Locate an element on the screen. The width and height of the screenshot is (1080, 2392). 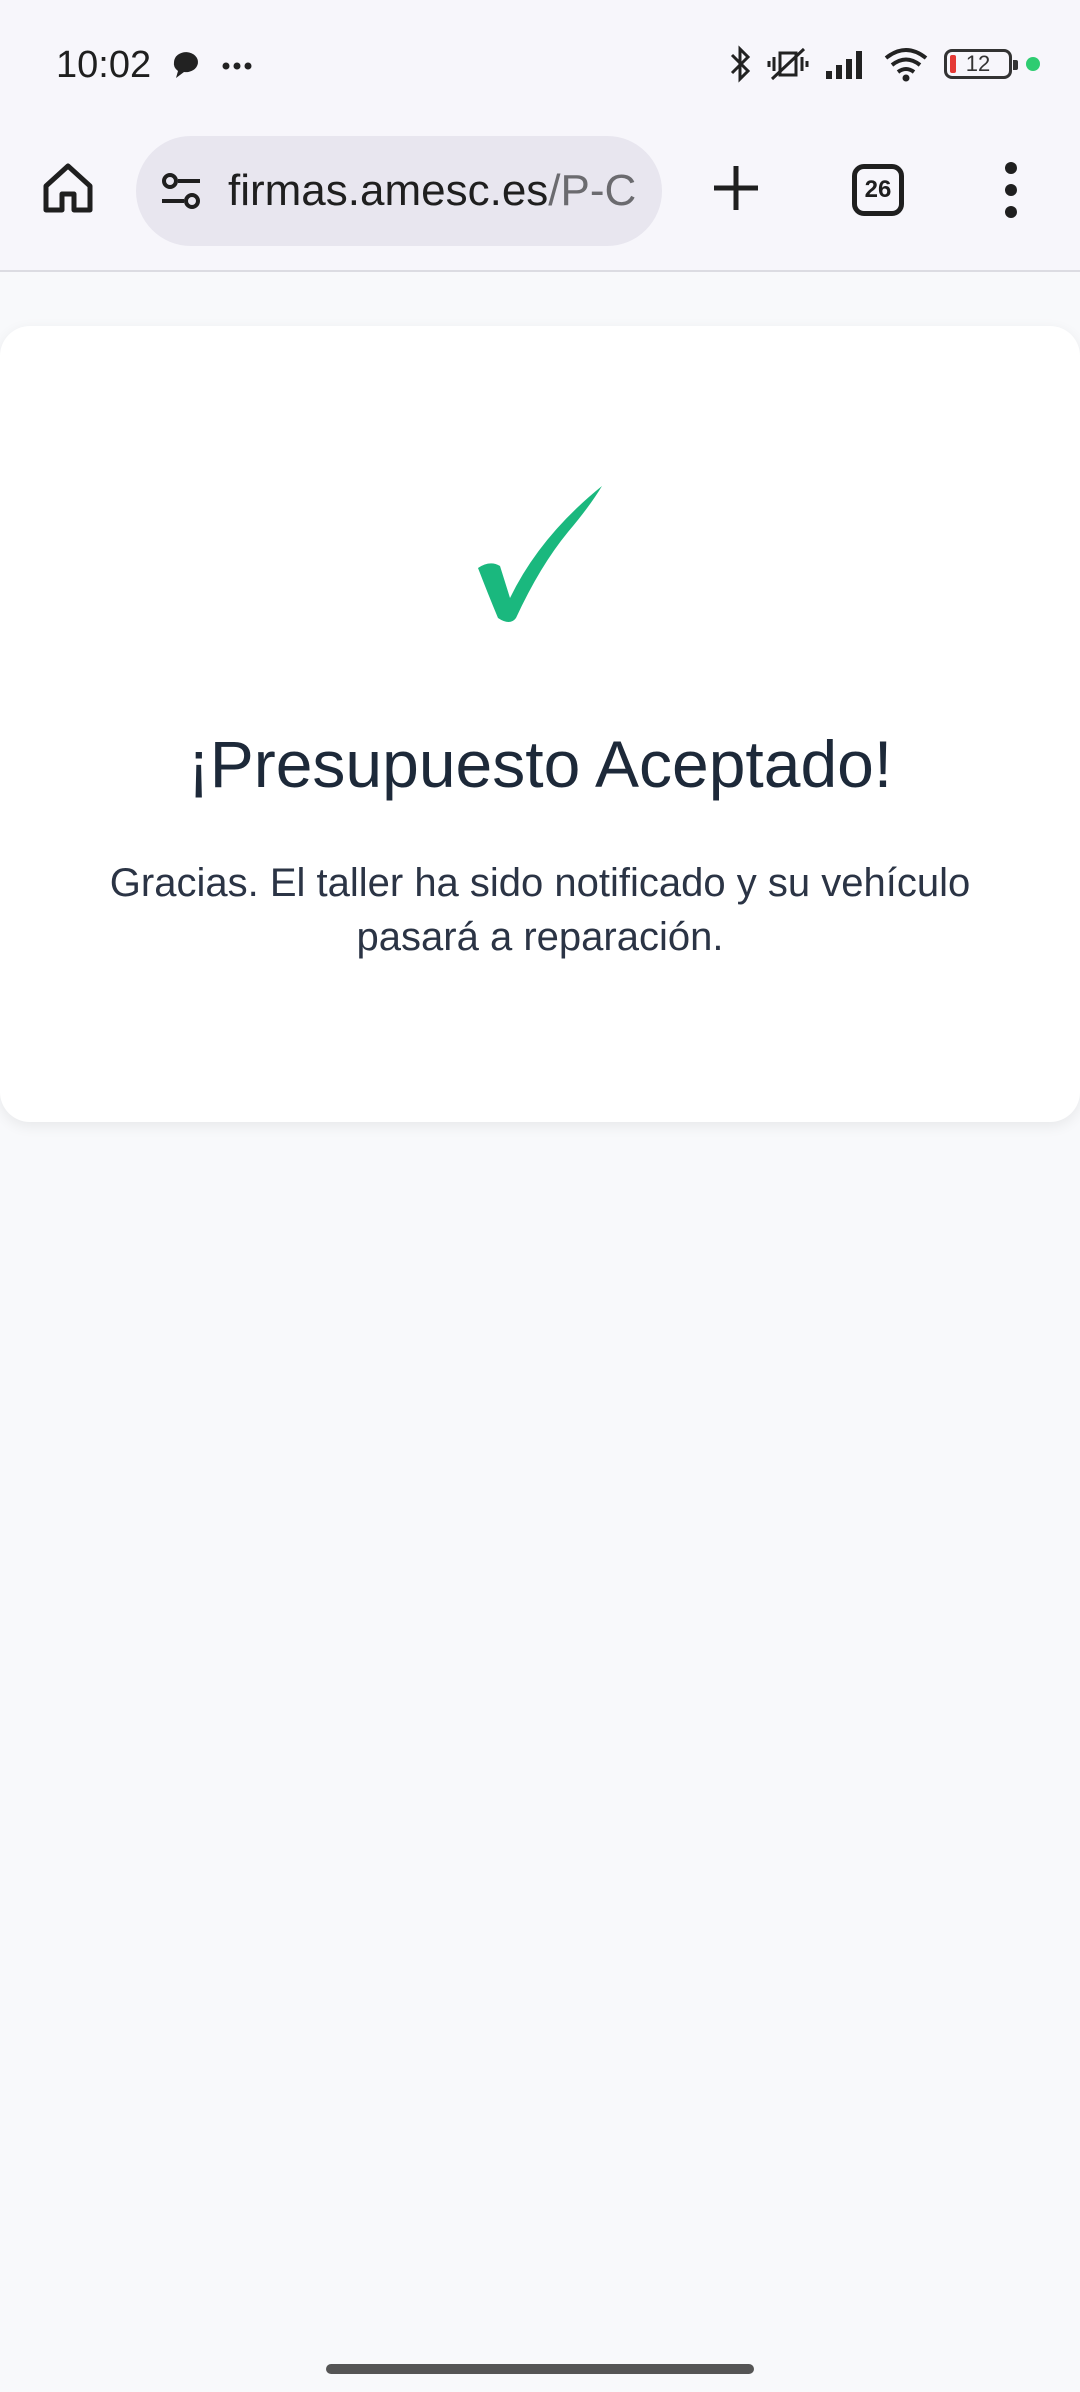
status-left-icons is located at coordinates (215, 69).